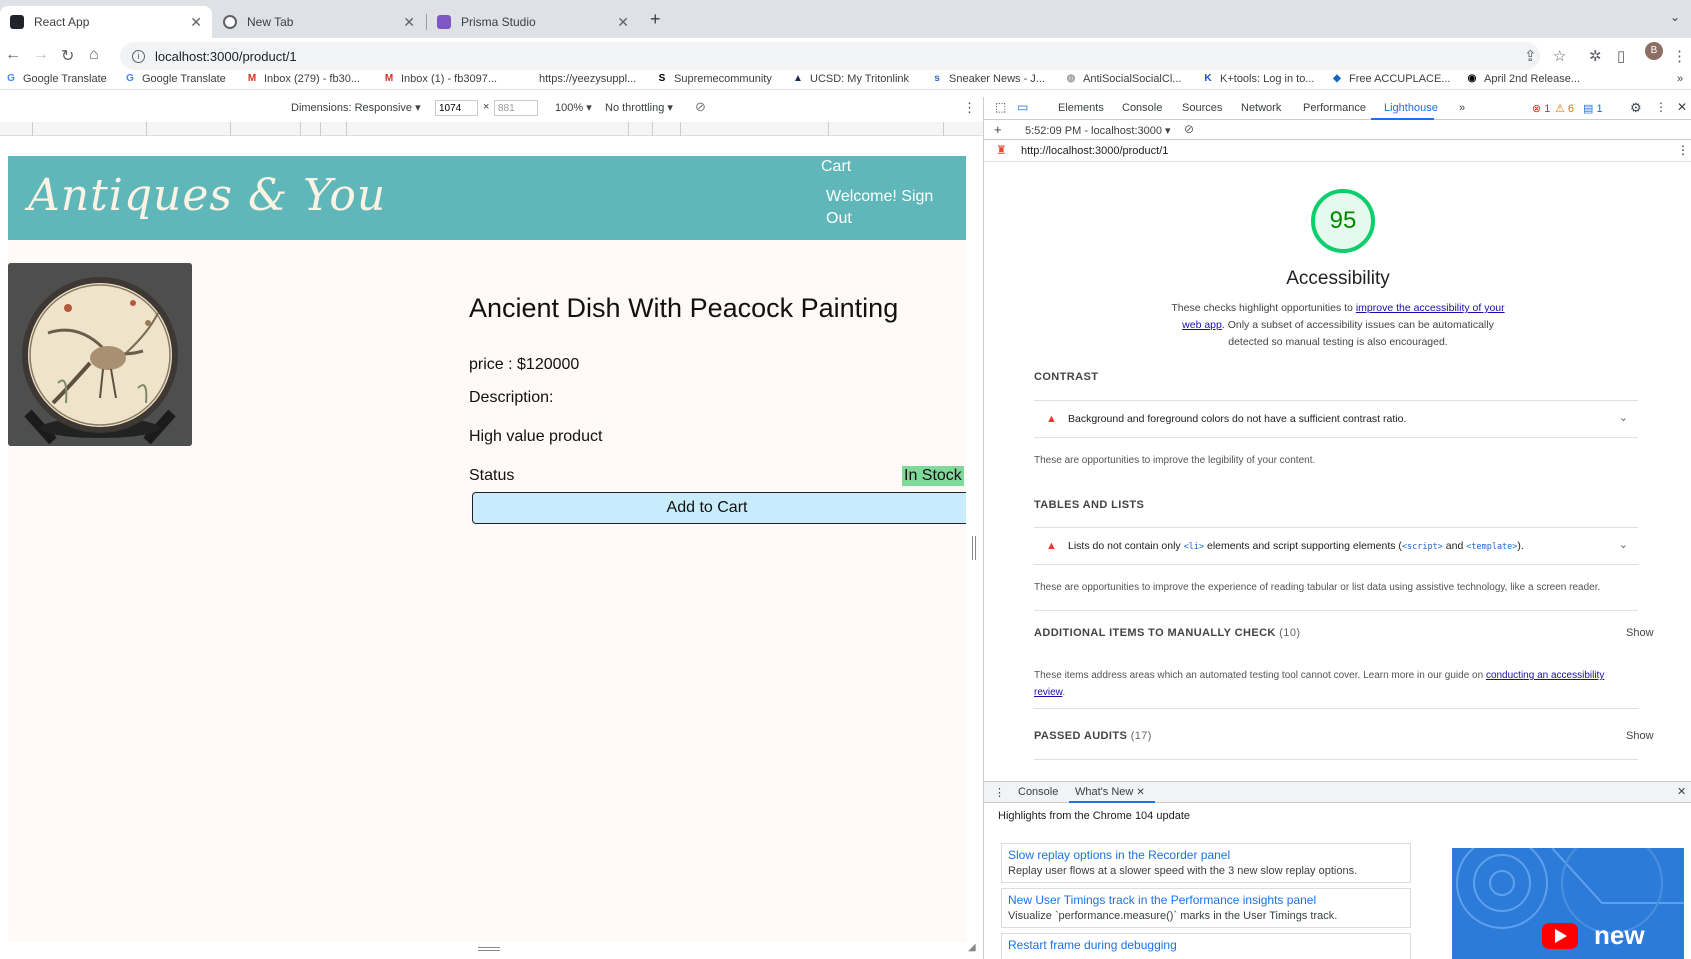  I want to click on cart-link: Cart, so click(836, 167).